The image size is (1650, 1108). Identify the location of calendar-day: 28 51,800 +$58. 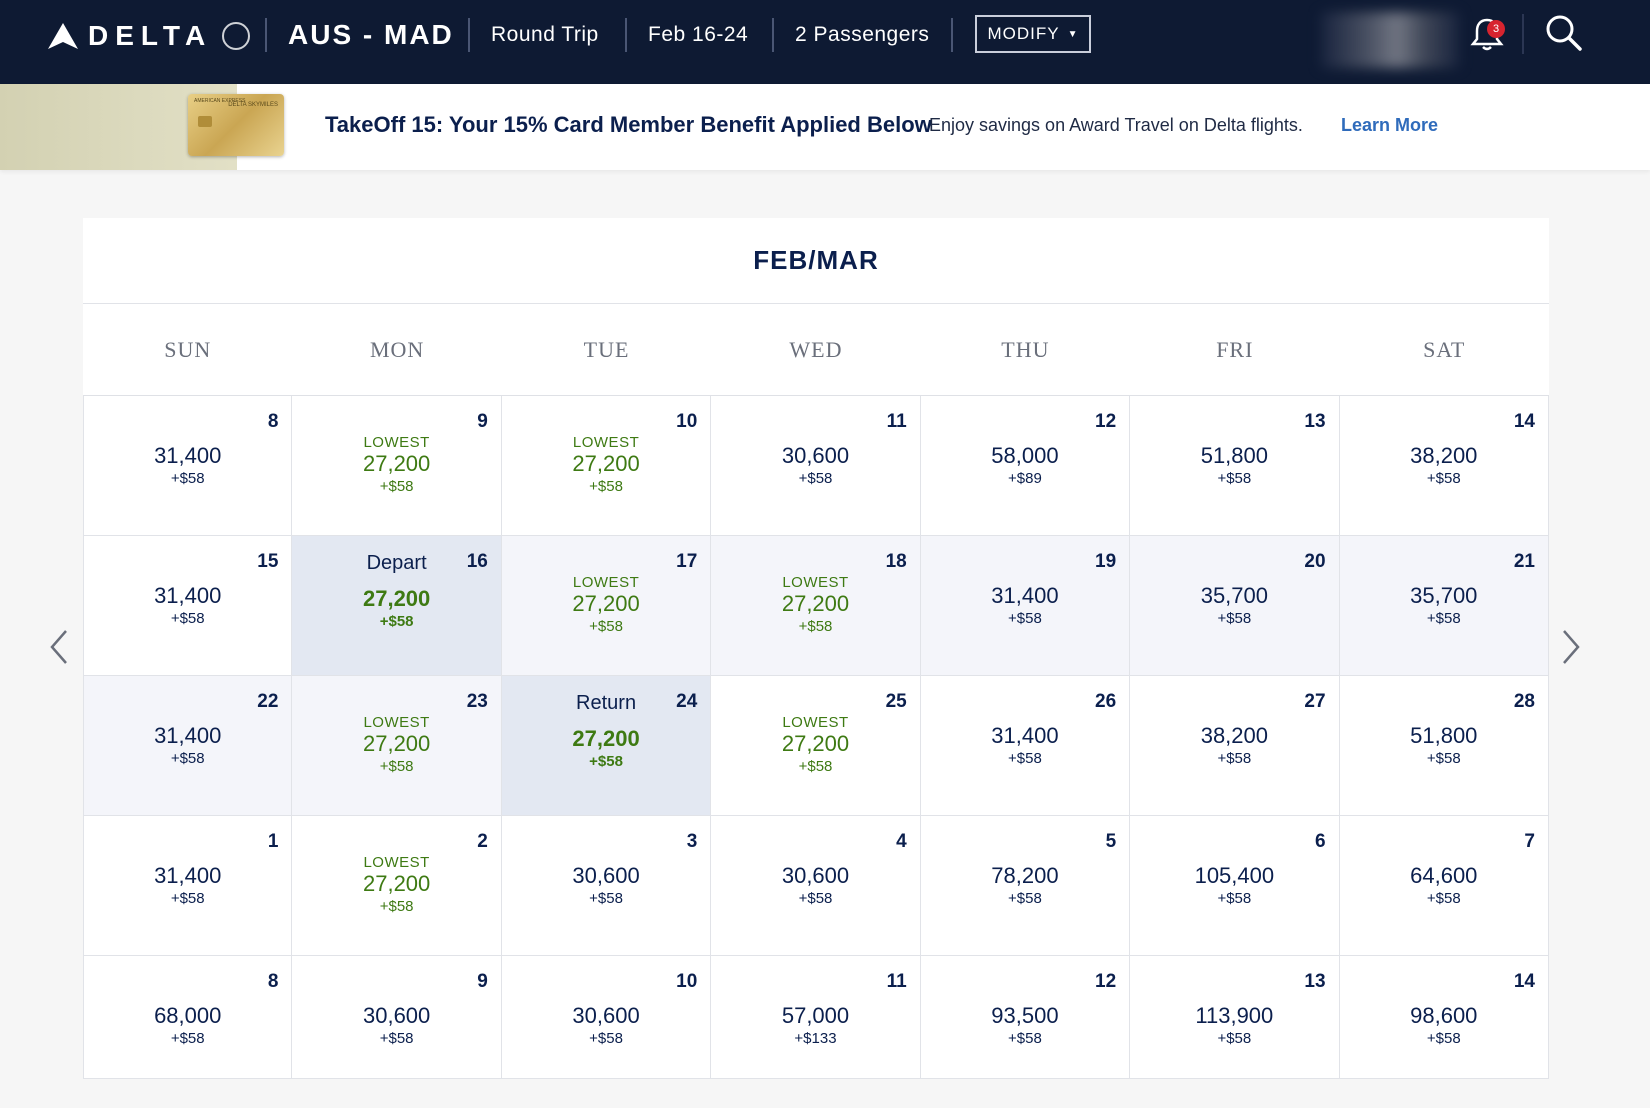
(1444, 746).